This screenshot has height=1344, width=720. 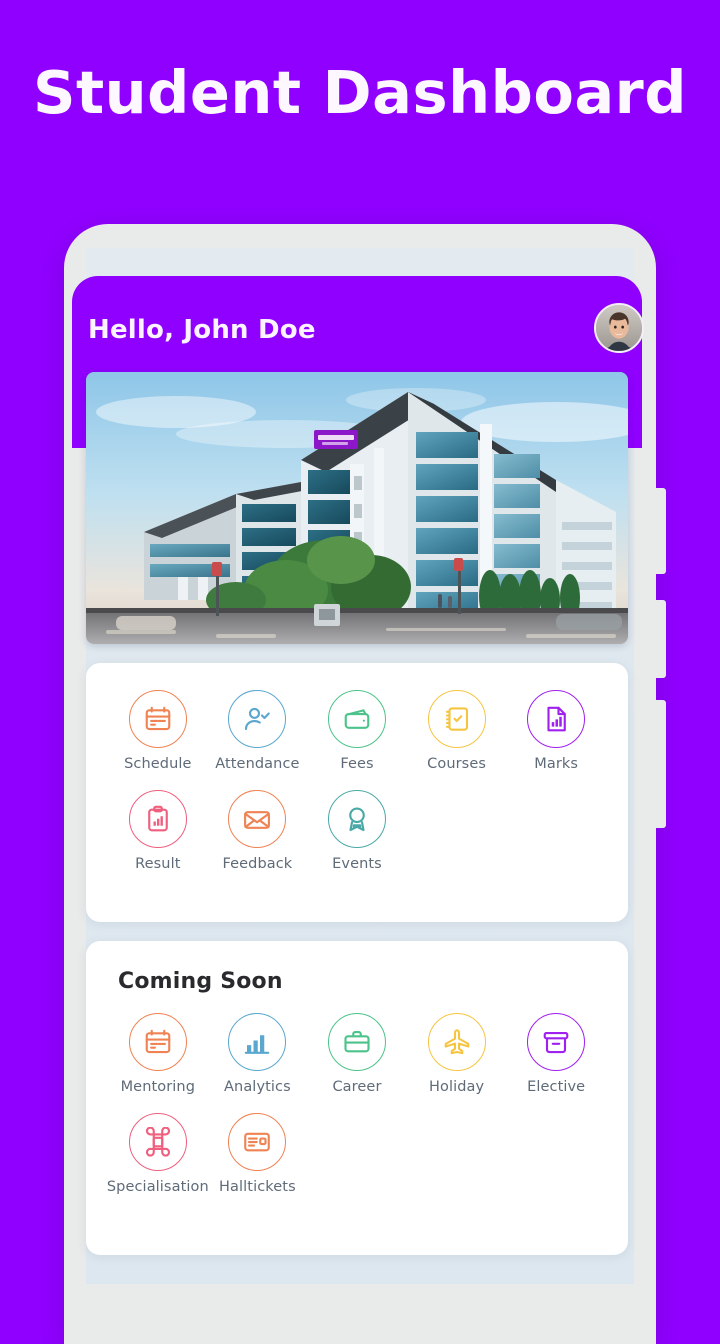 I want to click on tile-courses: Courses, so click(x=457, y=731).